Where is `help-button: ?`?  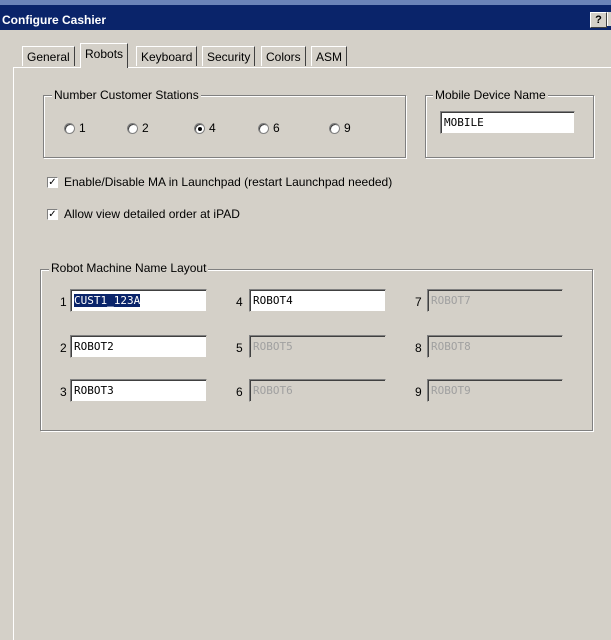 help-button: ? is located at coordinates (598, 20).